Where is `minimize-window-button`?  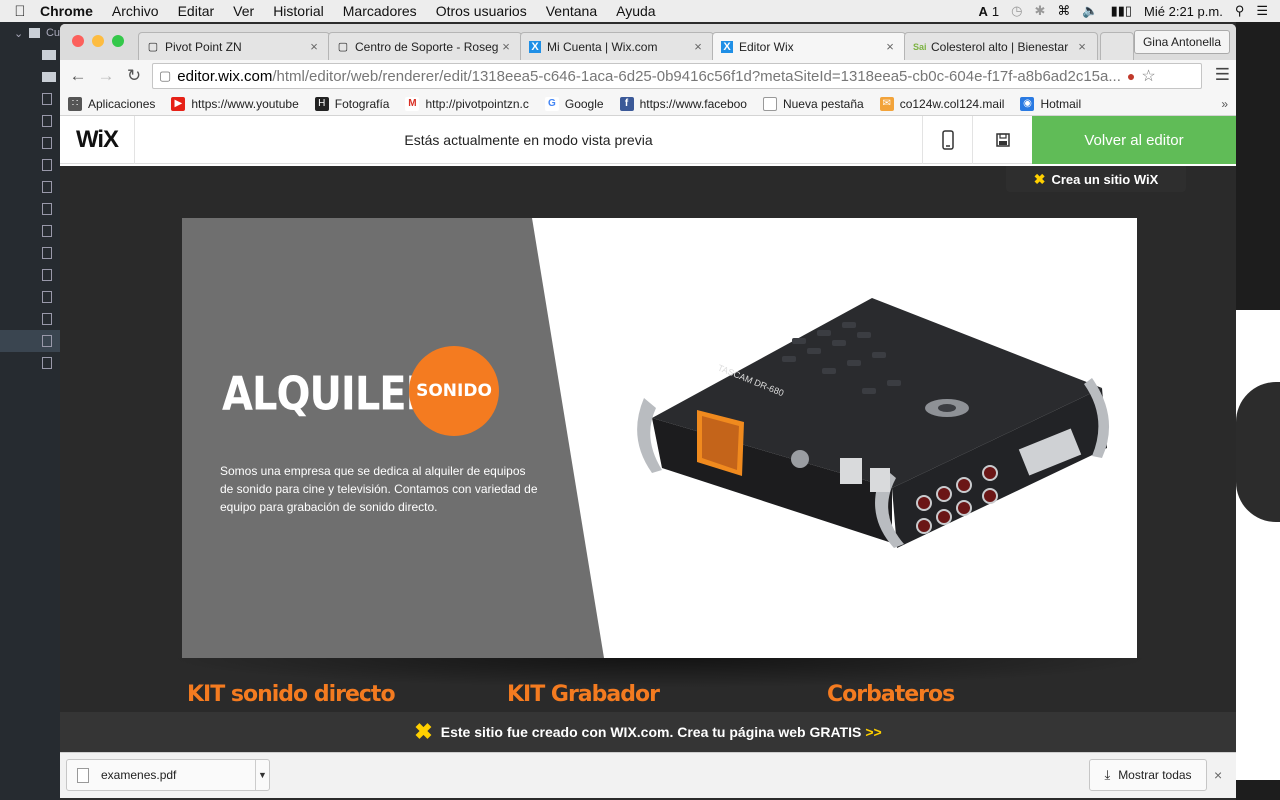
minimize-window-button is located at coordinates (98, 41).